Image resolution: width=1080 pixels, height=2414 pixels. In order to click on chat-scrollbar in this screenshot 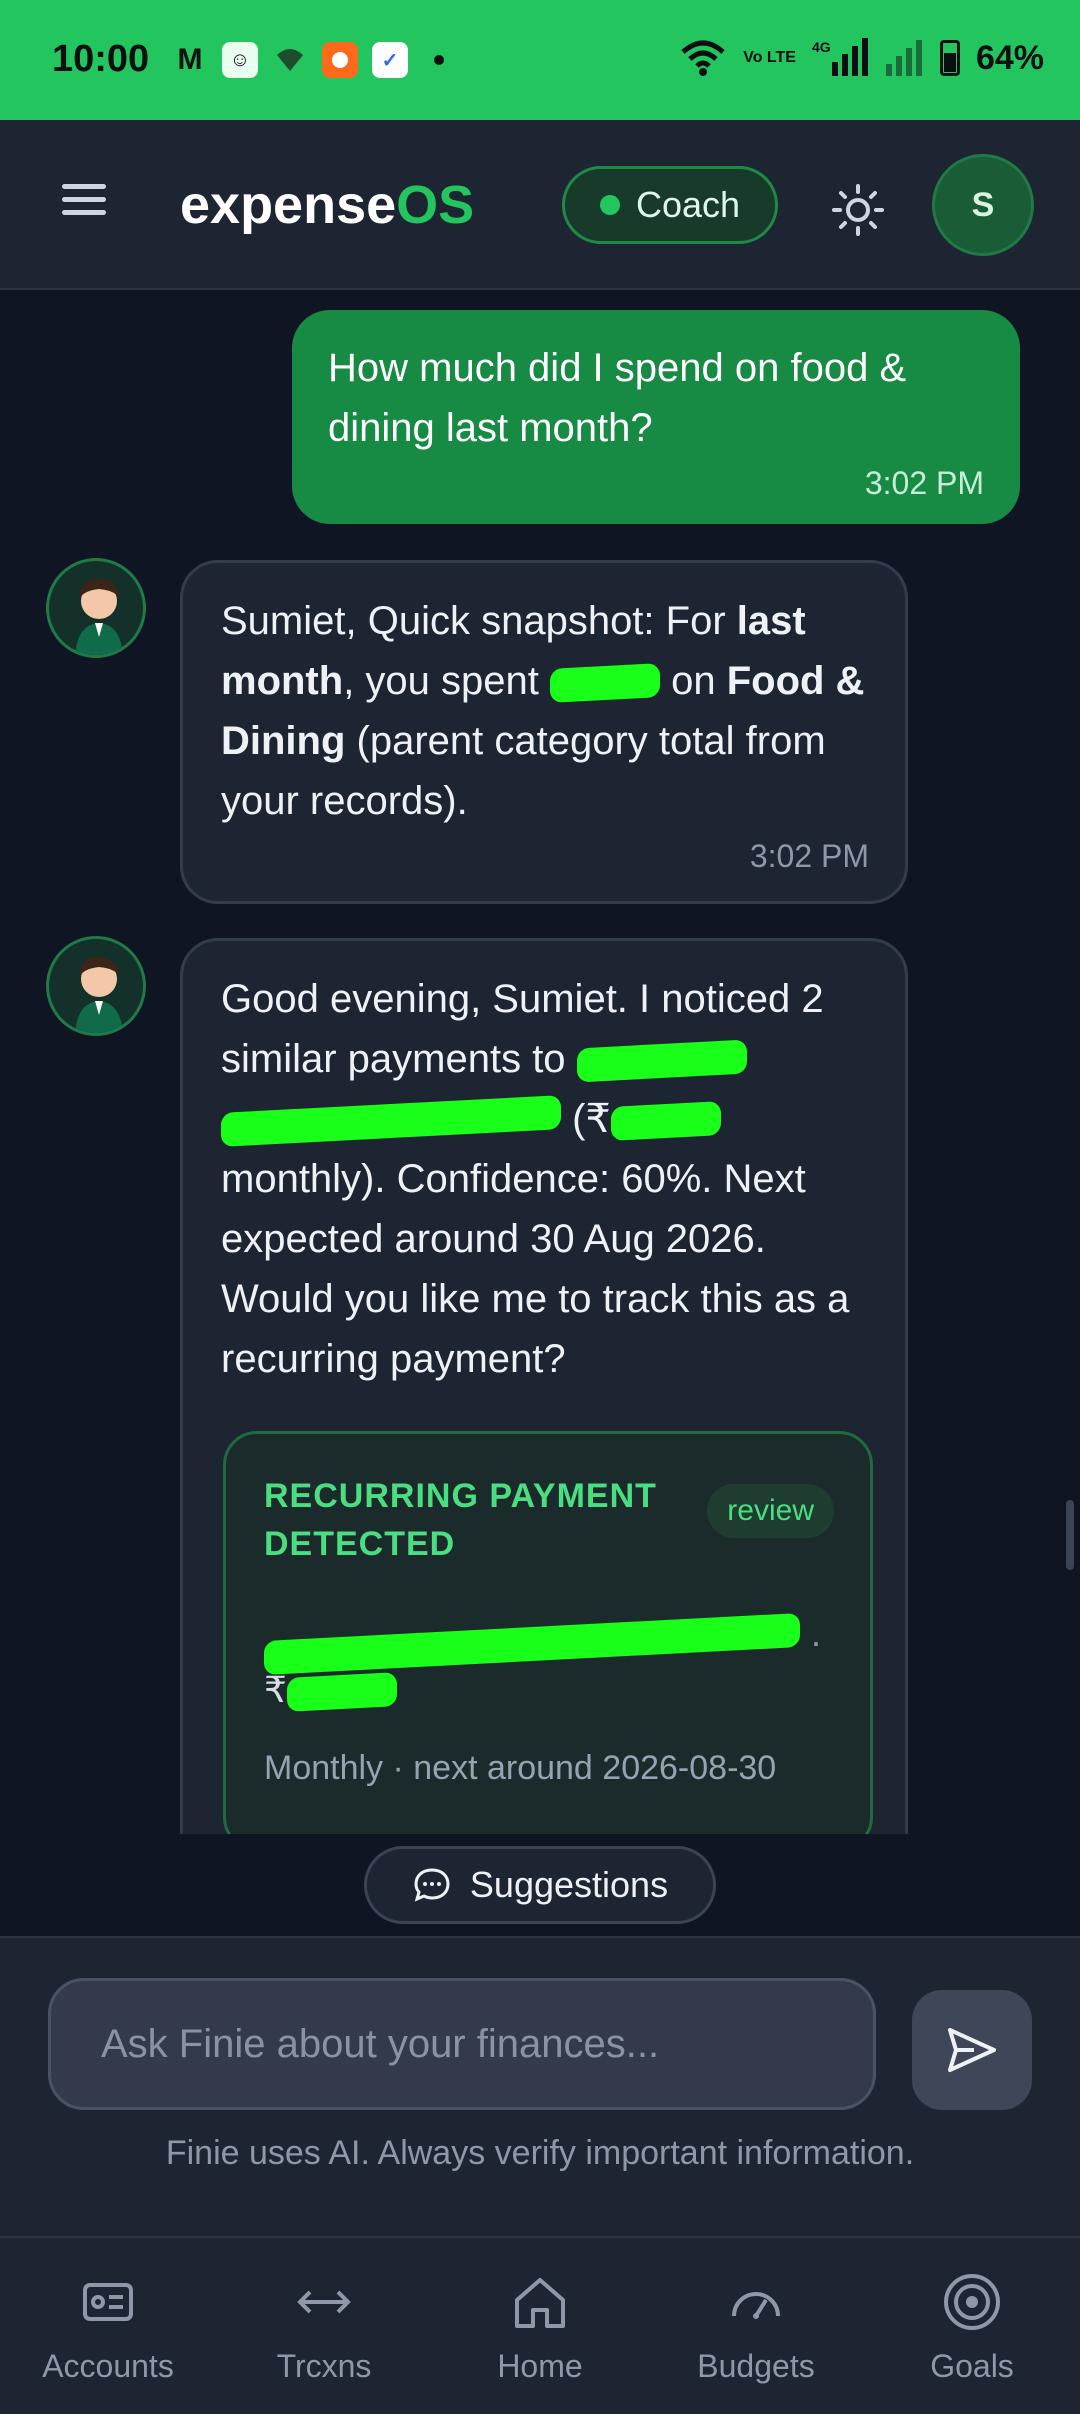, I will do `click(1070, 1535)`.